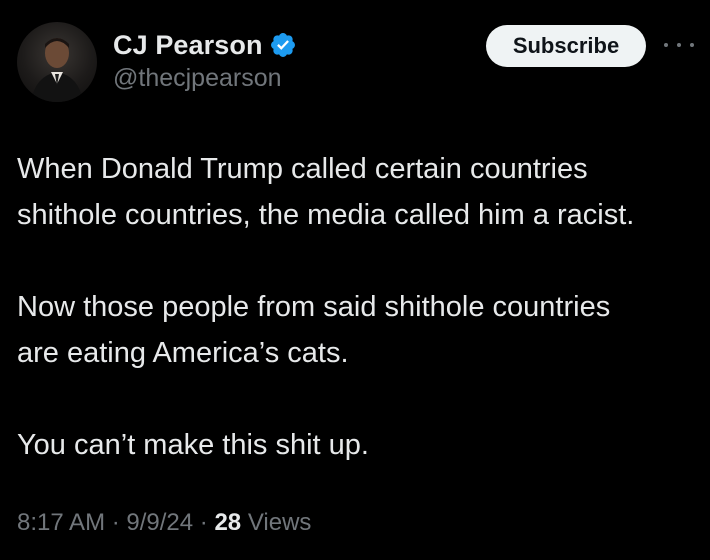 Image resolution: width=710 pixels, height=560 pixels. What do you see at coordinates (57, 70) in the screenshot?
I see `avatar-image` at bounding box center [57, 70].